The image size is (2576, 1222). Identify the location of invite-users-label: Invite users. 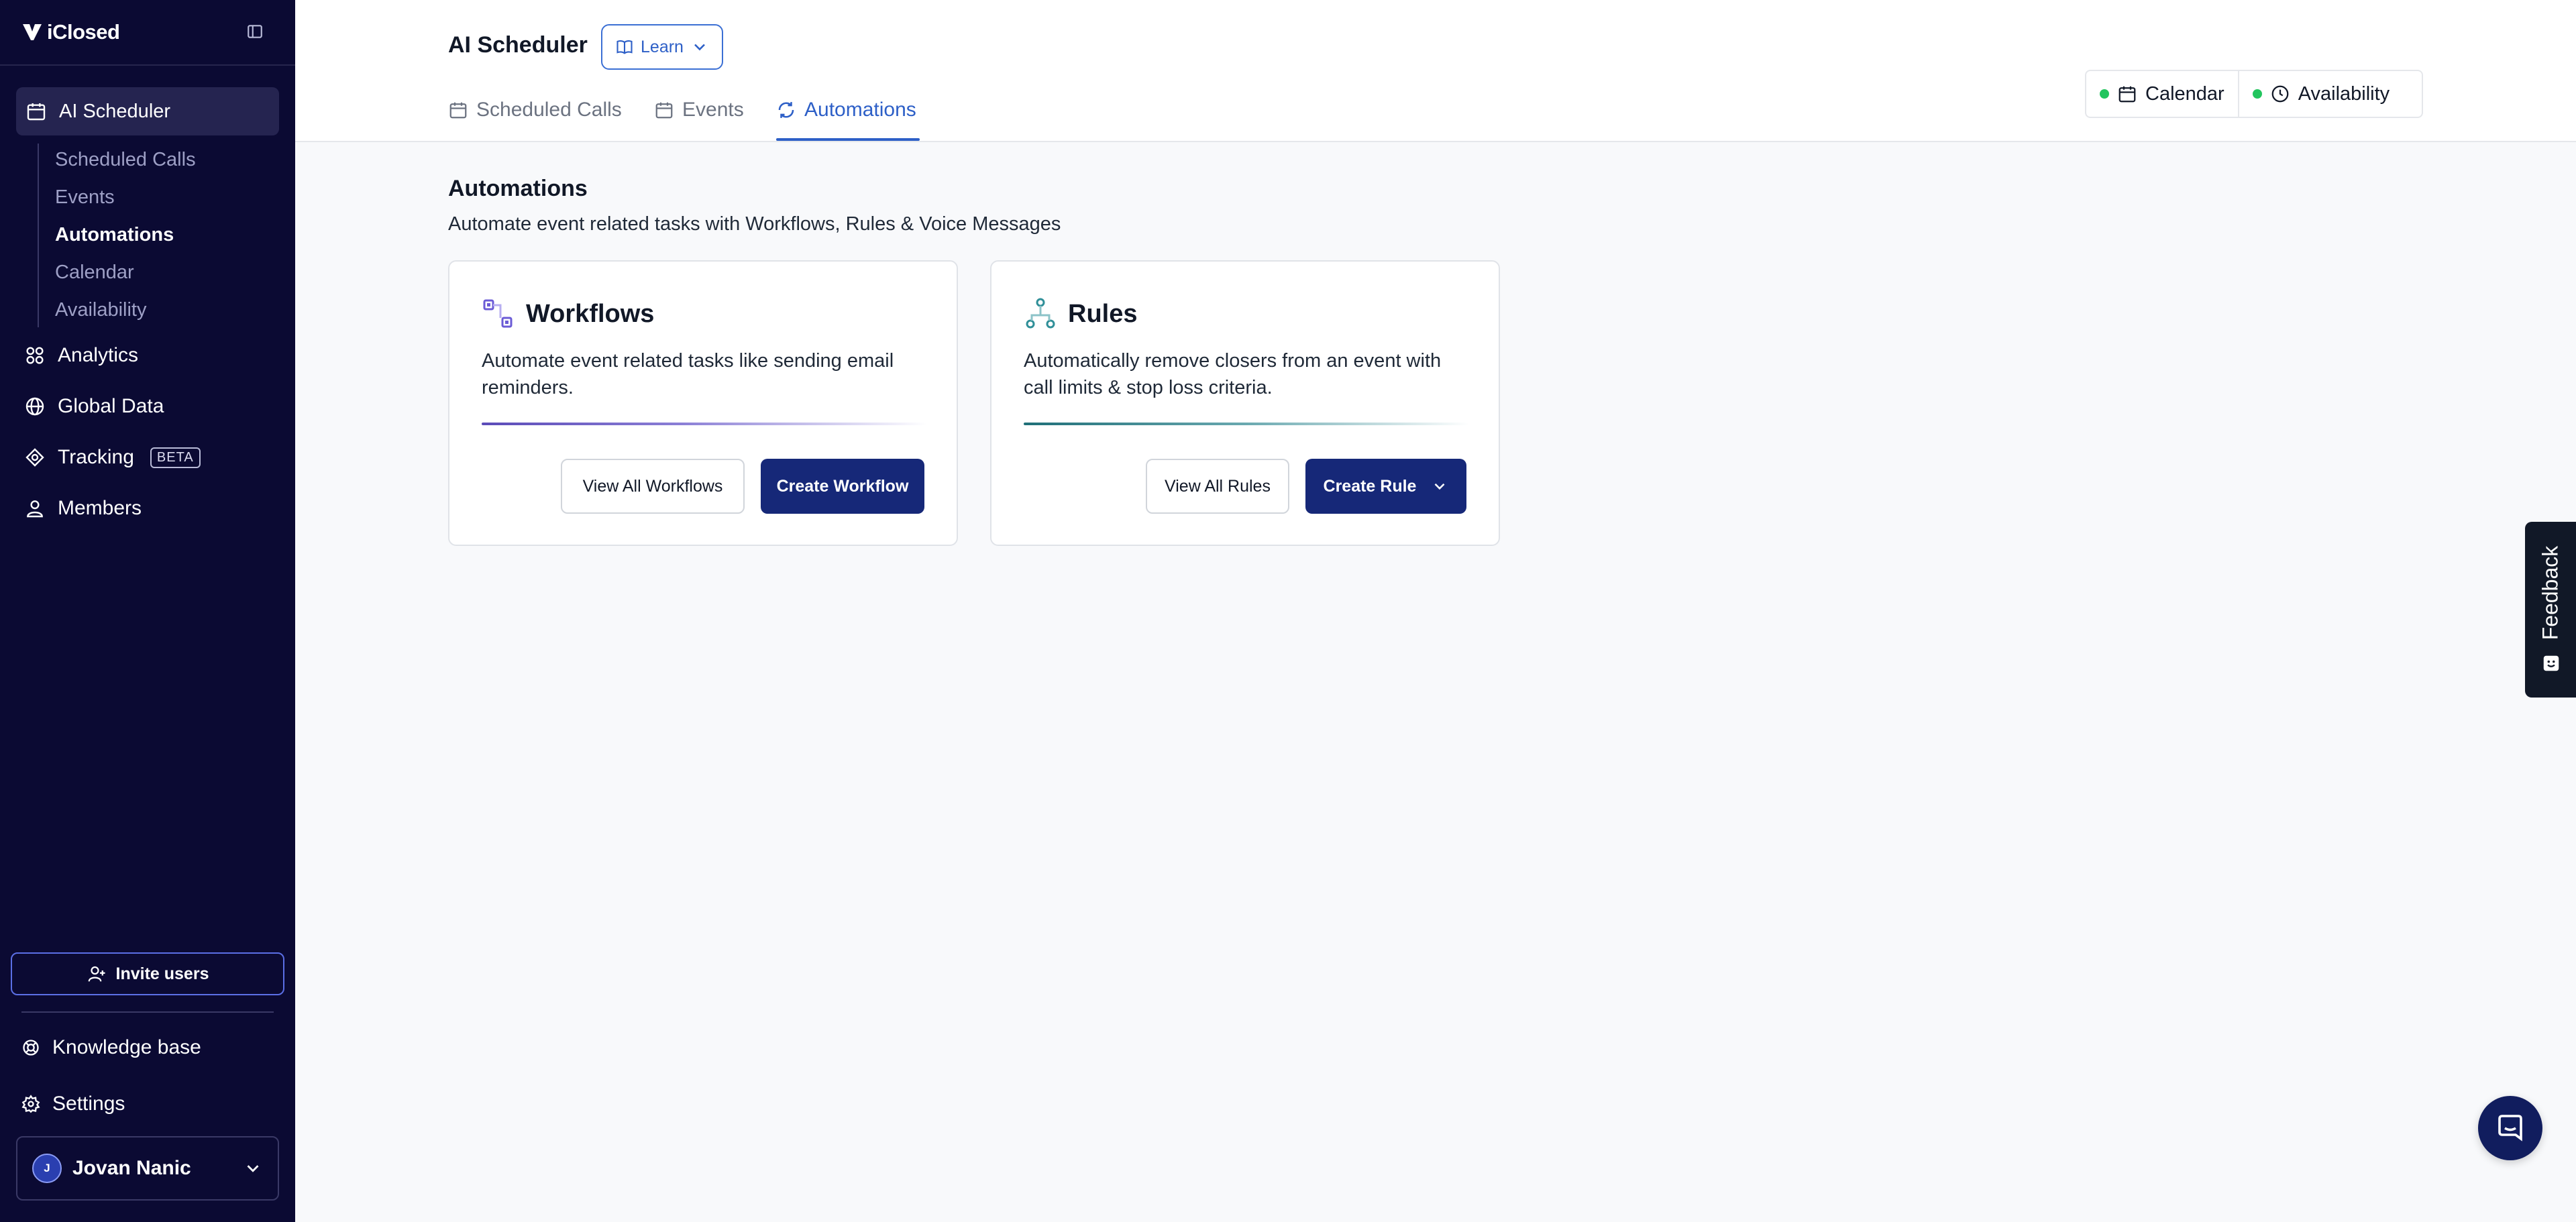
(162, 973).